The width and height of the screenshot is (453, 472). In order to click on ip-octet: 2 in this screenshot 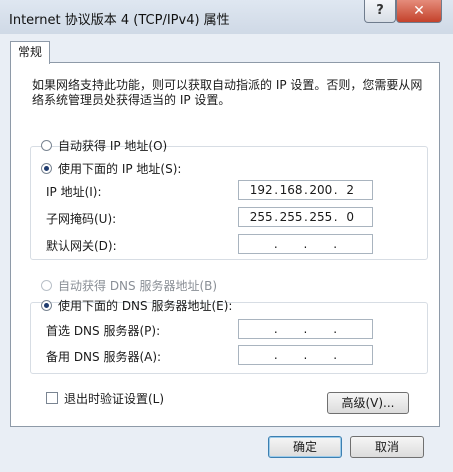, I will do `click(350, 190)`.